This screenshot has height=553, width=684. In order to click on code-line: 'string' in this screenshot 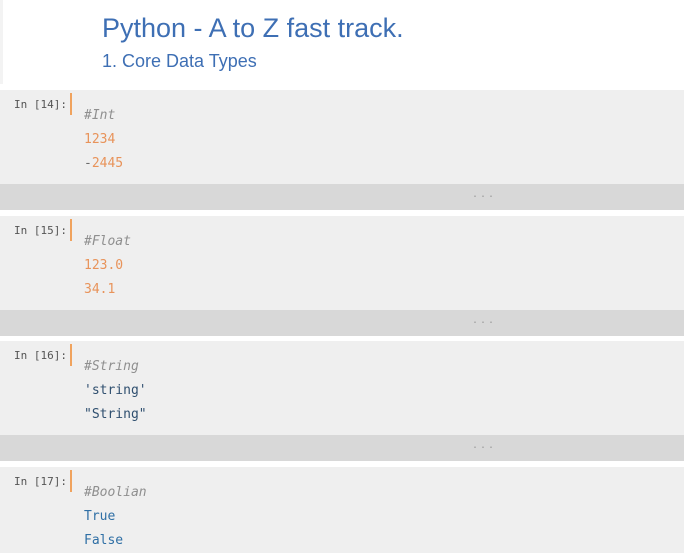, I will do `click(115, 390)`.